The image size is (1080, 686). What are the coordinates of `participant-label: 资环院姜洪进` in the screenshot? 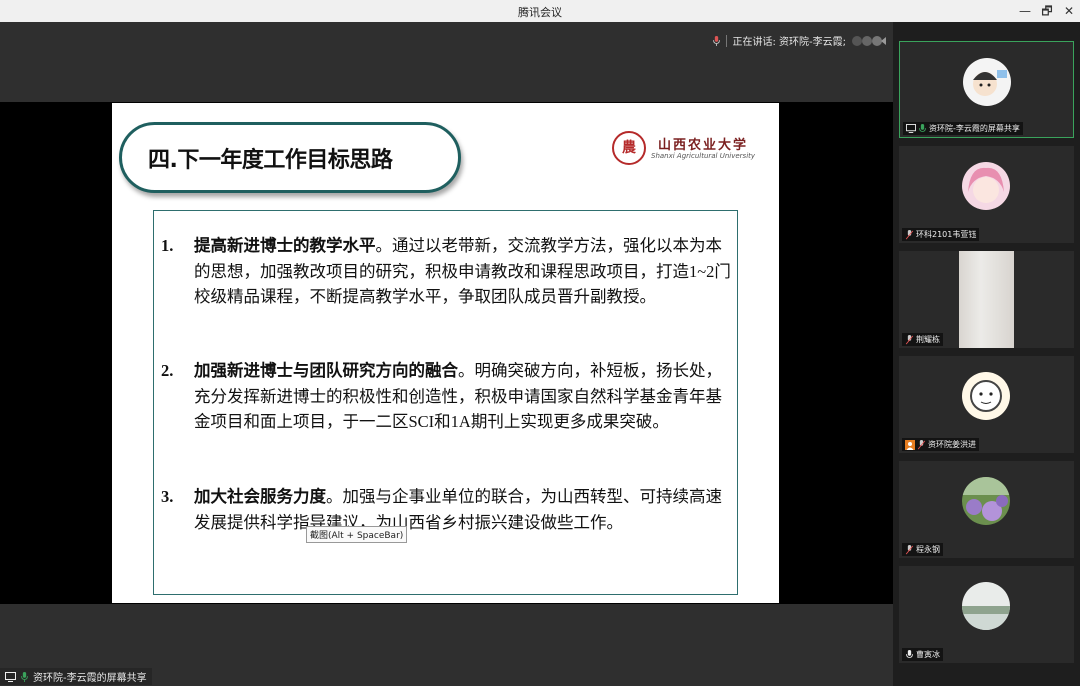 It's located at (940, 444).